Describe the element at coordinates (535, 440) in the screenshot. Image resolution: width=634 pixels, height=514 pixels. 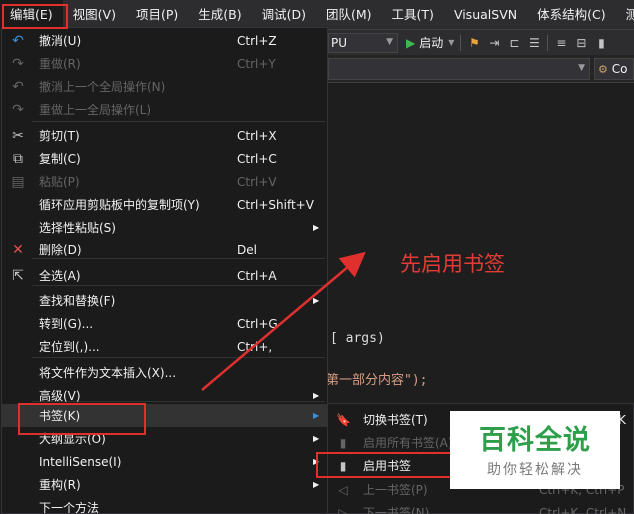
I see `watermark-title: 百科全说` at that location.